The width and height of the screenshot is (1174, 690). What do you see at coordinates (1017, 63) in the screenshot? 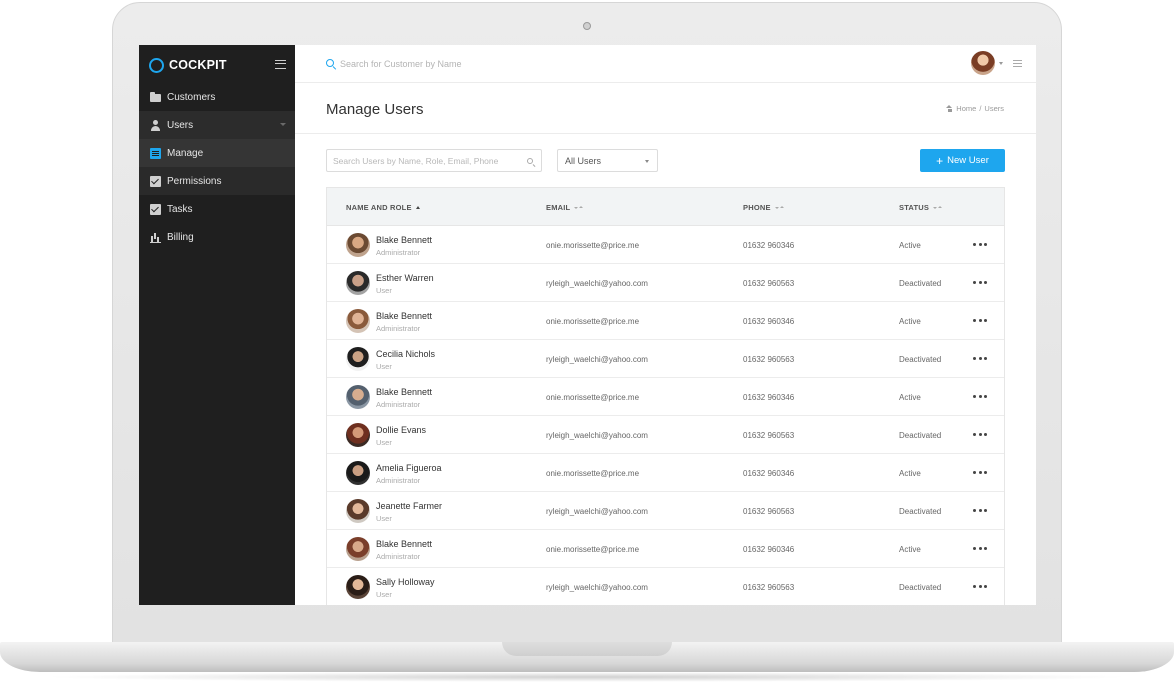
I see `menu-icon` at bounding box center [1017, 63].